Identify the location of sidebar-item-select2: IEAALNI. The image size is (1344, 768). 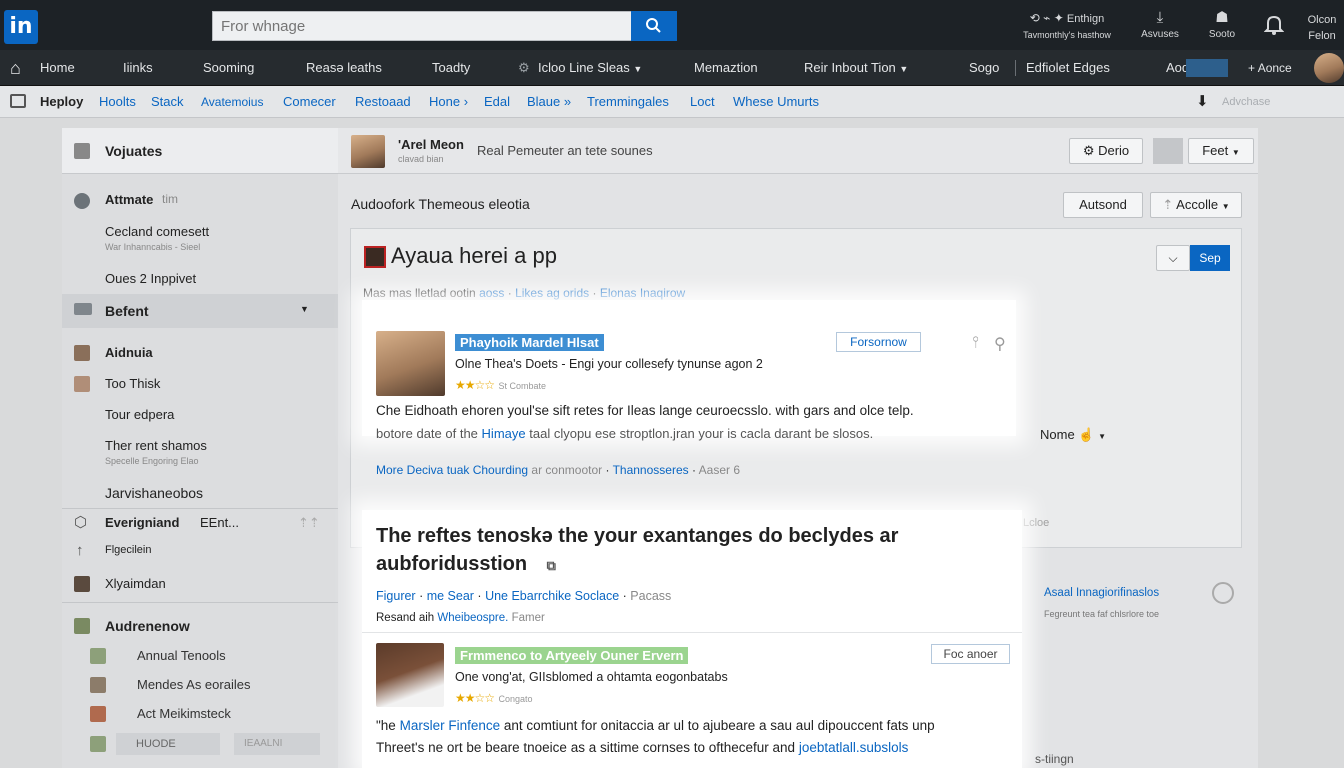
(277, 744).